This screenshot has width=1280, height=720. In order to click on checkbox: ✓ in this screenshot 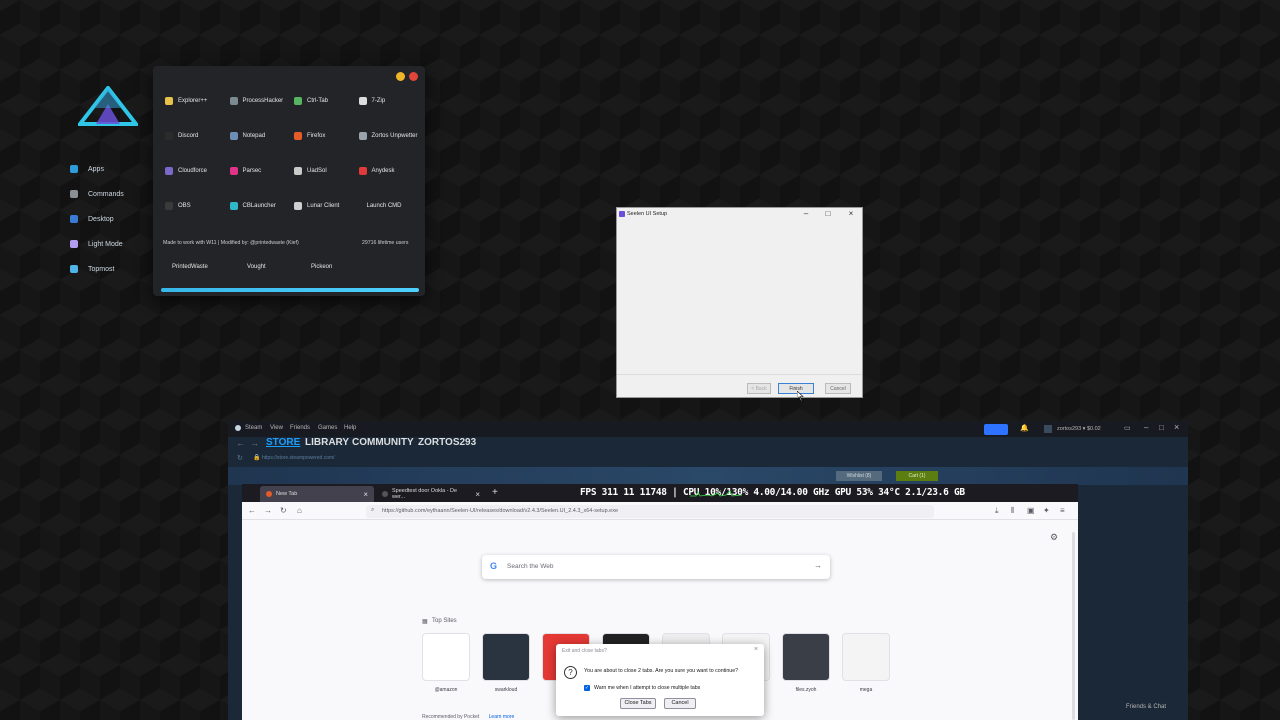, I will do `click(587, 688)`.